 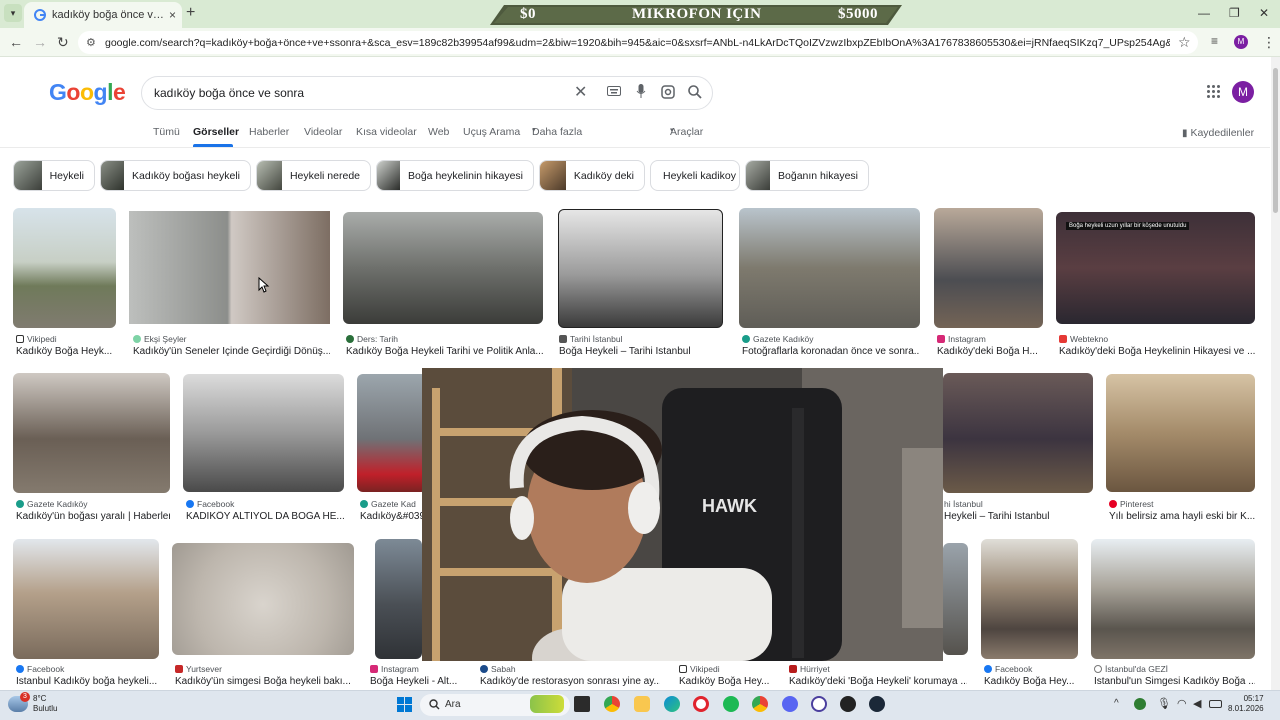 I want to click on result-source: Ders: Tarih, so click(x=372, y=339).